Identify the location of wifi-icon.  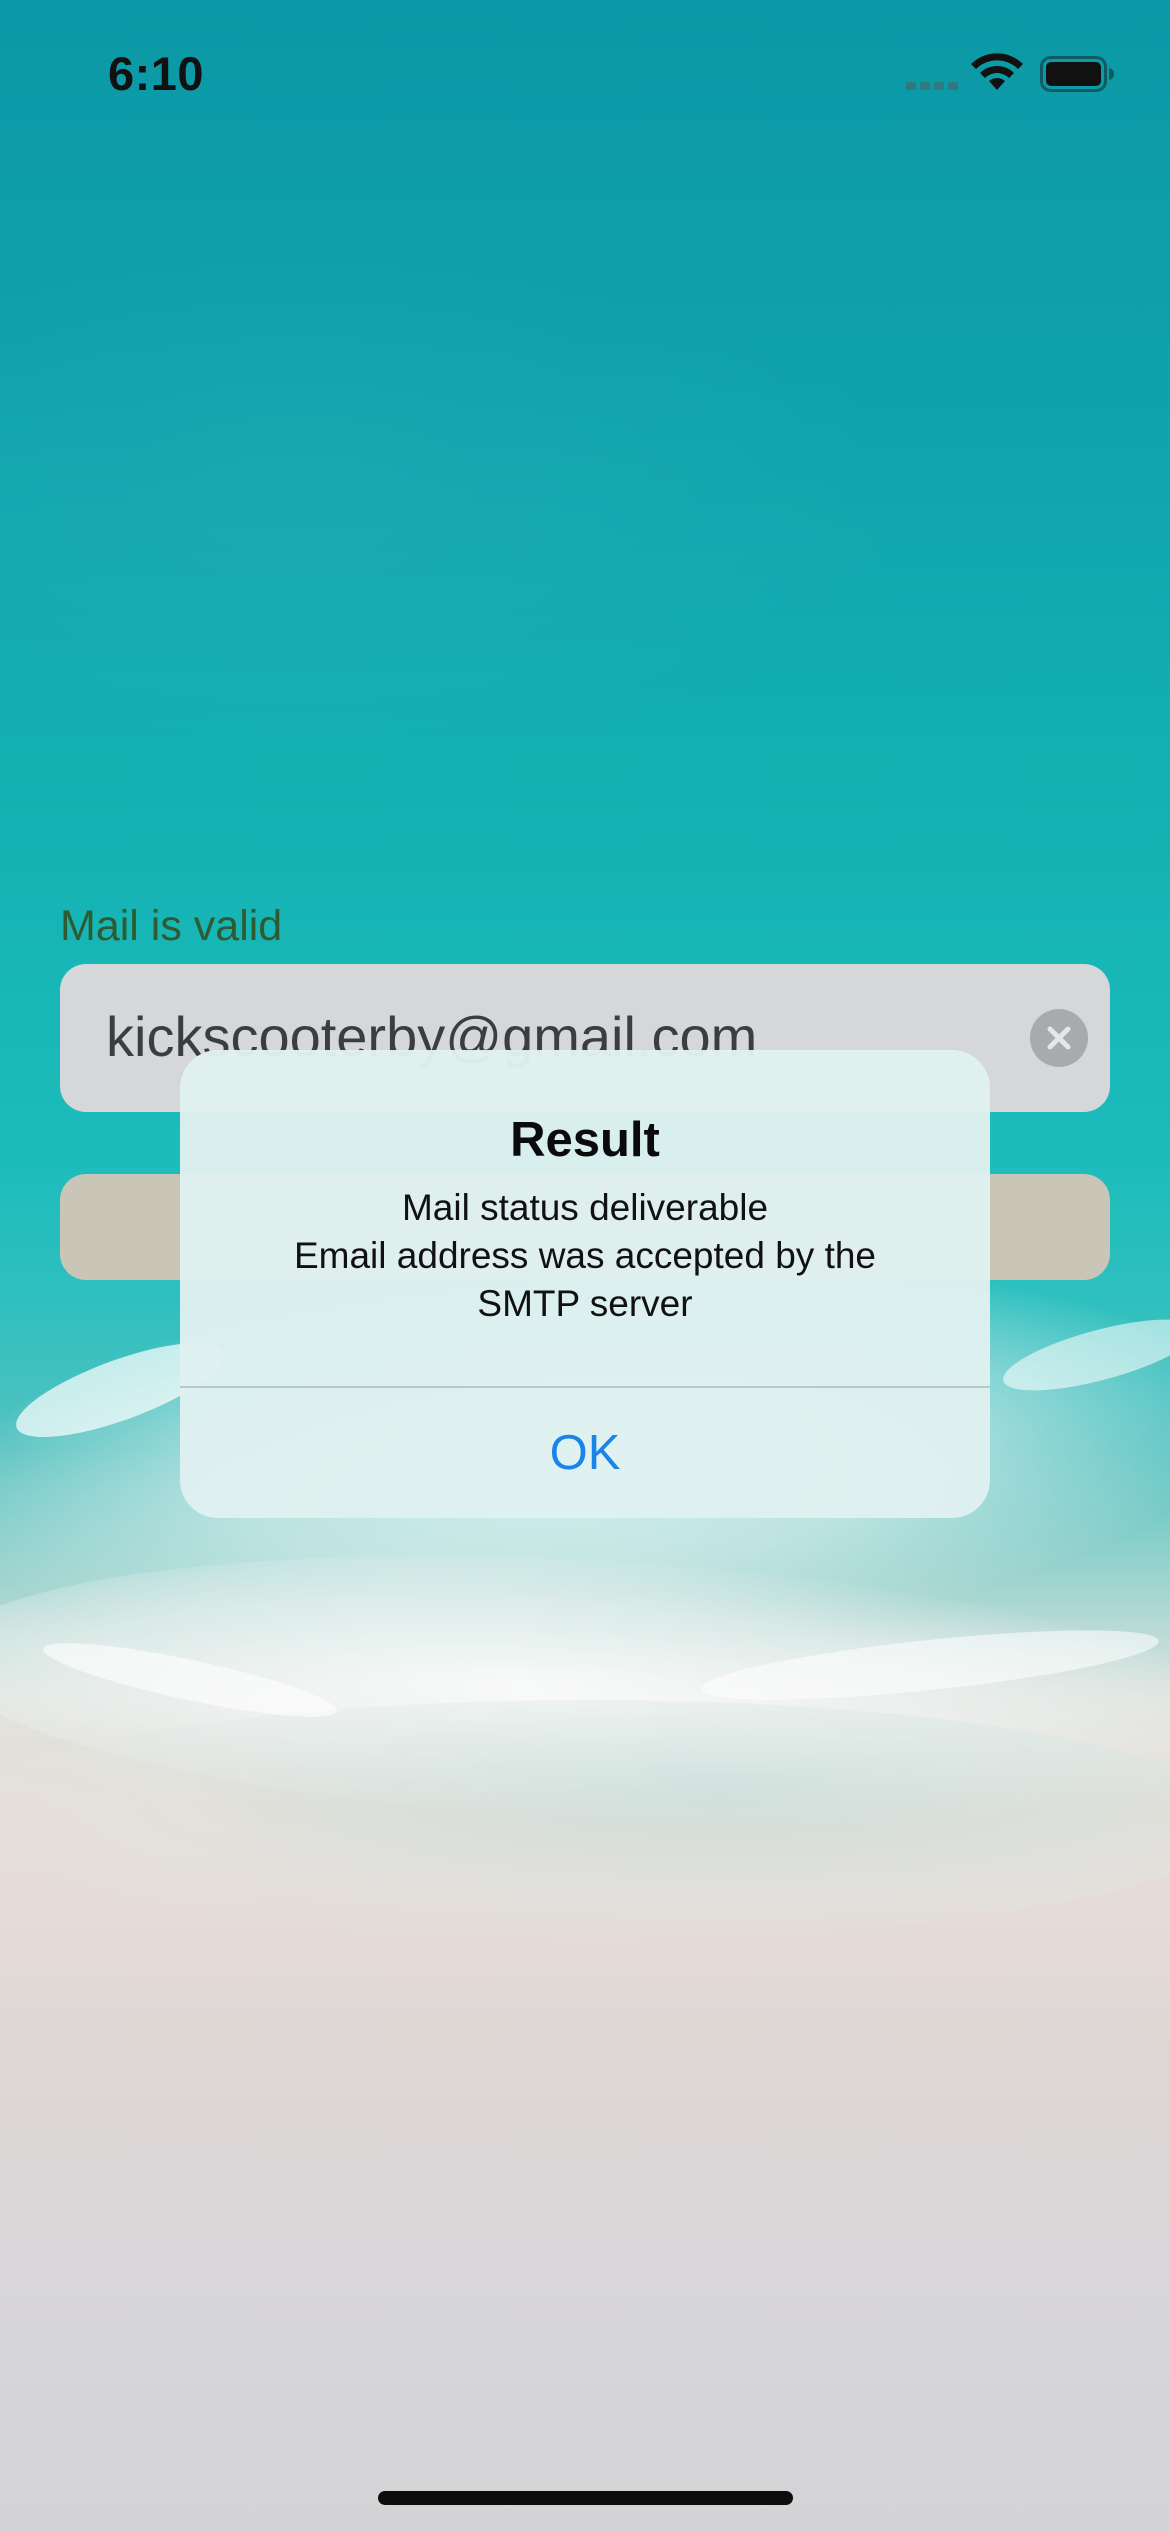
(997, 71).